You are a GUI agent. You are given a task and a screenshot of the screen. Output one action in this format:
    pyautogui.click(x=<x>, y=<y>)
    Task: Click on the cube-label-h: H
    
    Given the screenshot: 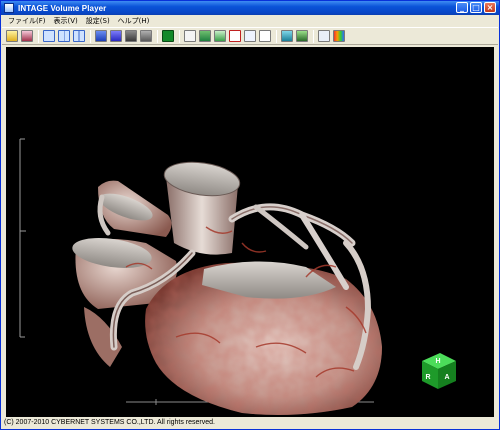 What is the action you would take?
    pyautogui.click(x=437, y=361)
    